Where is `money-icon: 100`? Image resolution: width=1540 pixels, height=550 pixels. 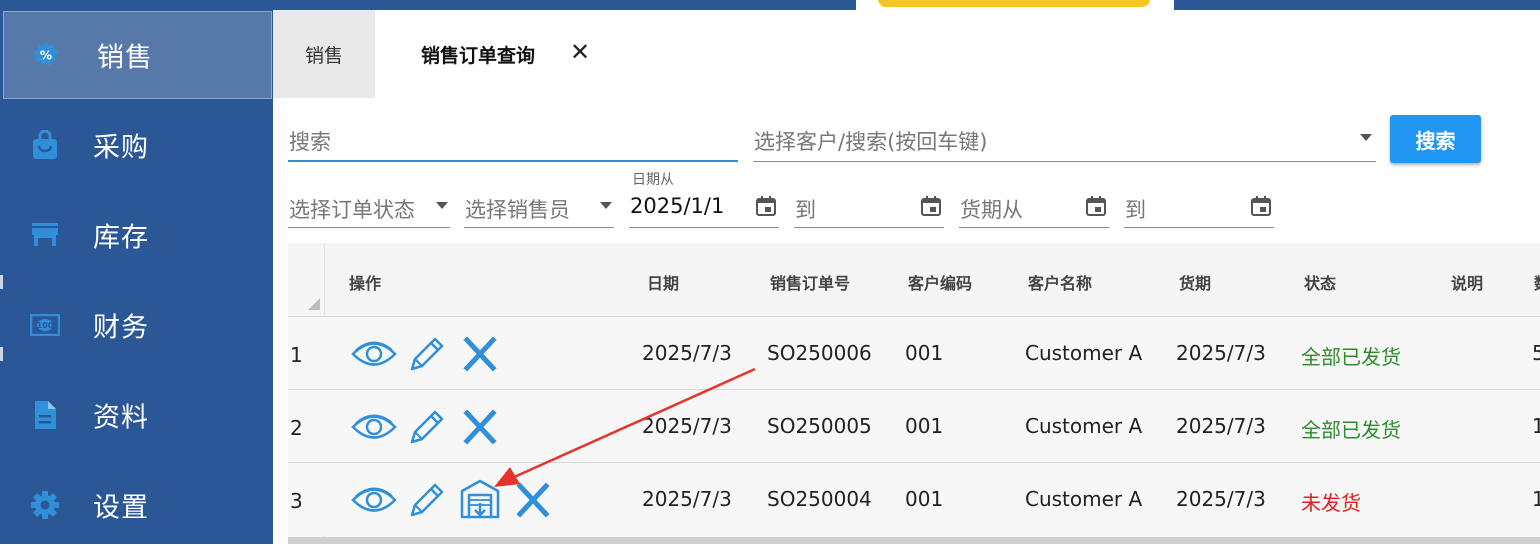 money-icon: 100 is located at coordinates (45, 325).